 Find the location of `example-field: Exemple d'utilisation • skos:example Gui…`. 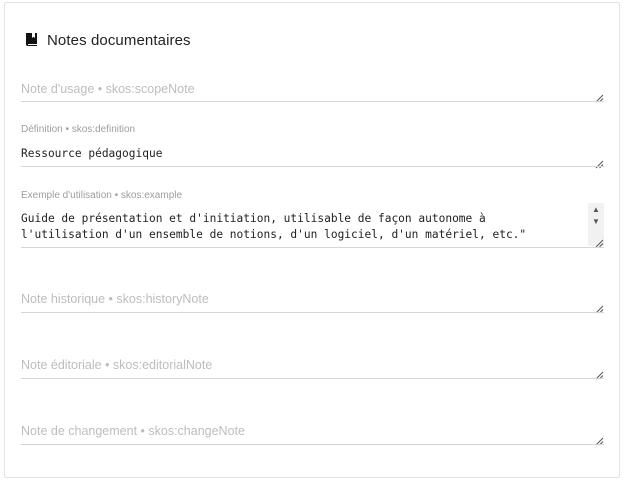

example-field: Exemple d'utilisation • skos:example Gui… is located at coordinates (312, 219).